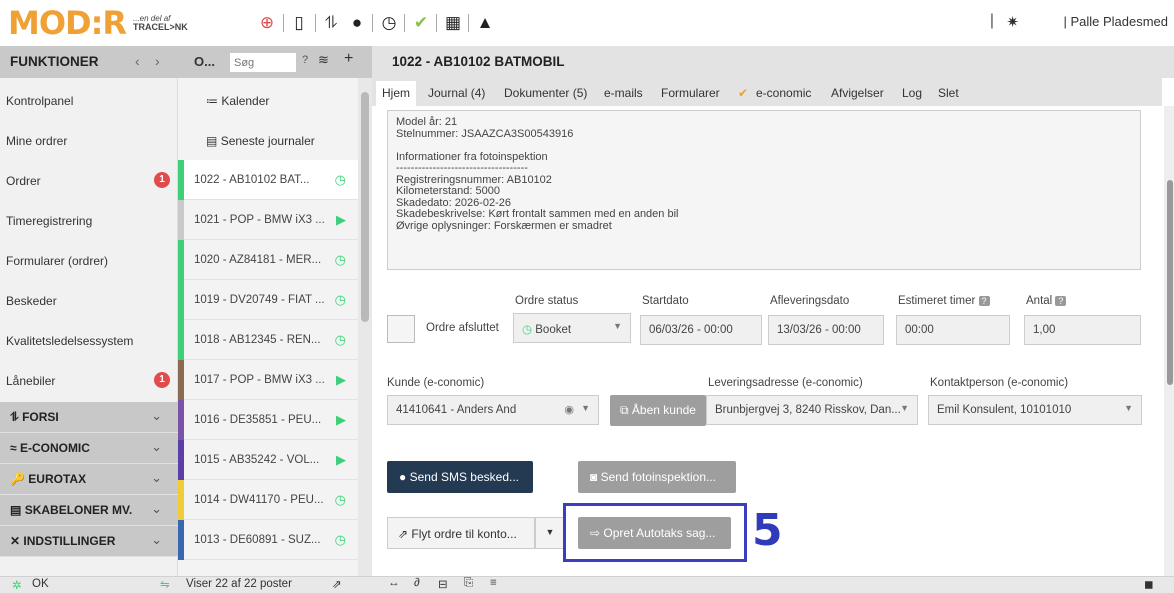 The image size is (1174, 593). I want to click on delivery-address-select: Brunbjergvej 3, 8240 Risskov, Dan... ▼, so click(812, 410).